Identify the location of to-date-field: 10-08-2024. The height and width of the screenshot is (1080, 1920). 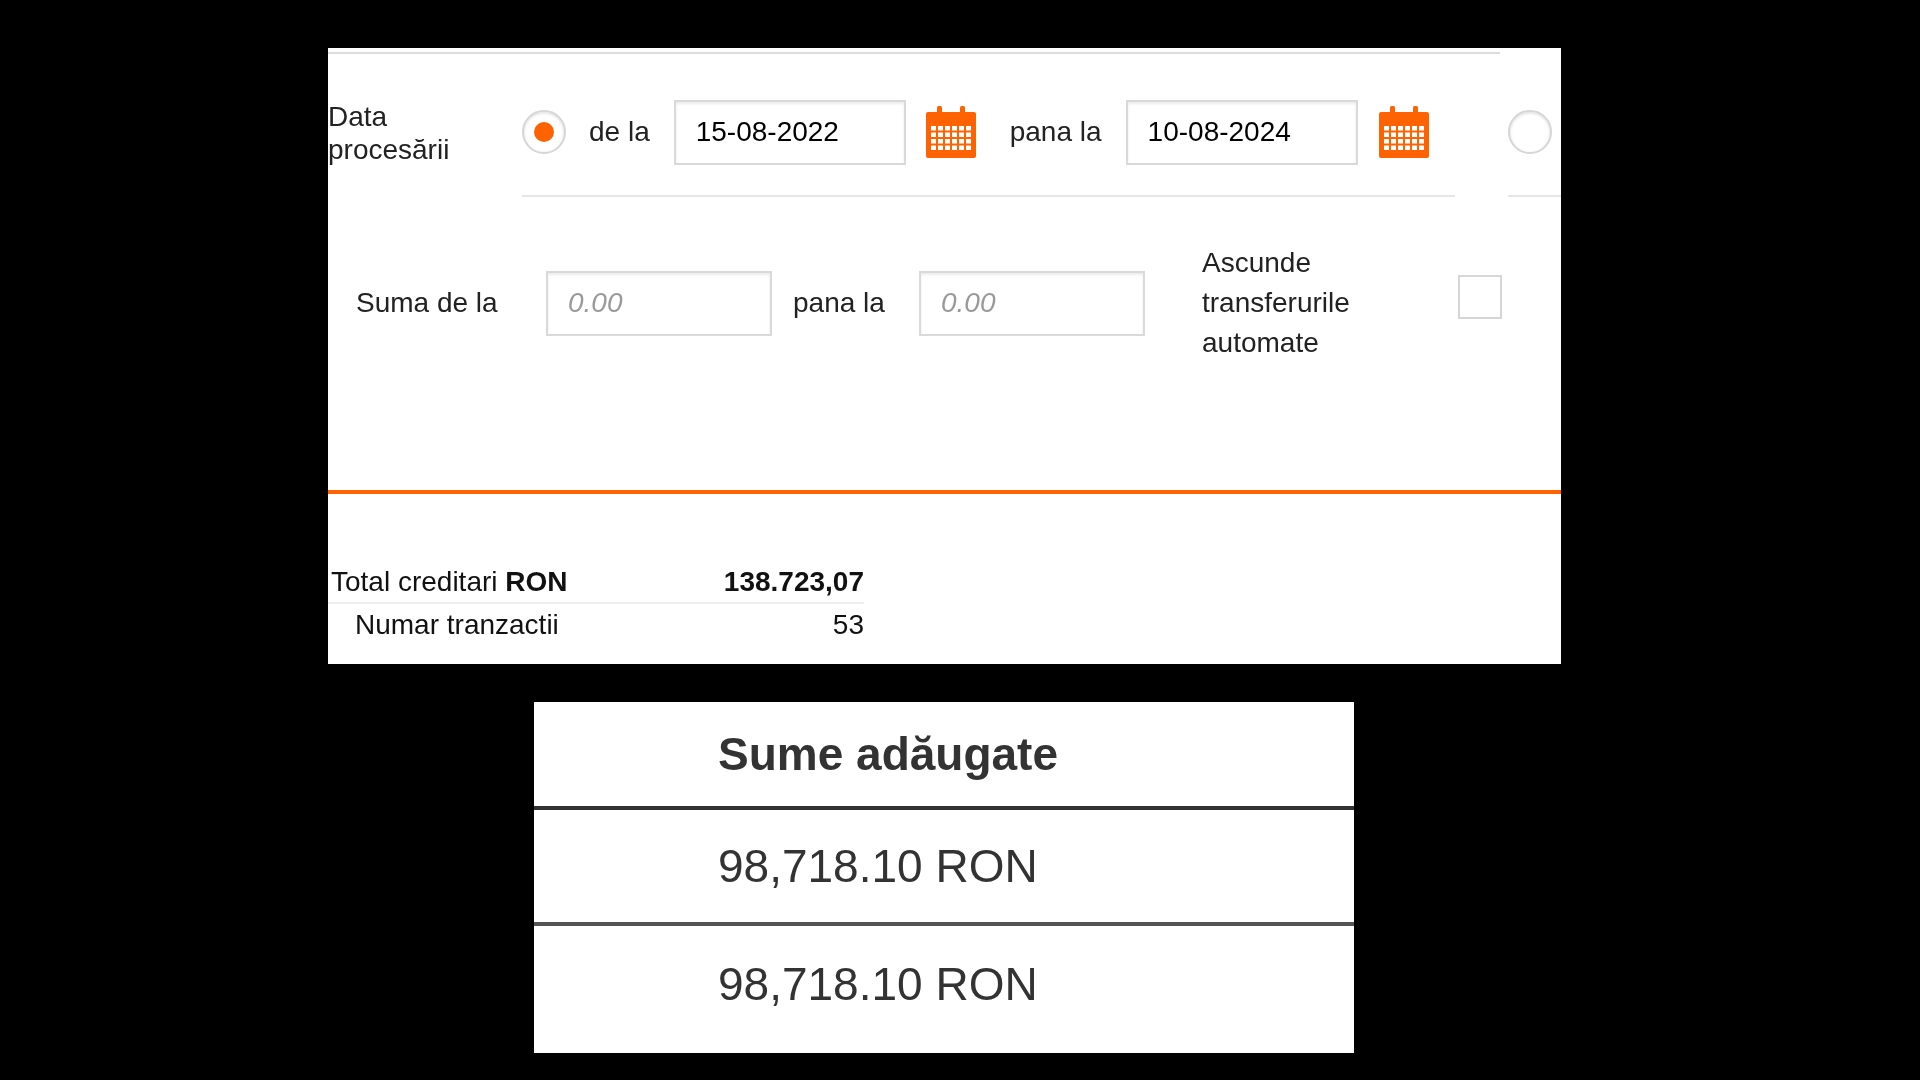
(1241, 132).